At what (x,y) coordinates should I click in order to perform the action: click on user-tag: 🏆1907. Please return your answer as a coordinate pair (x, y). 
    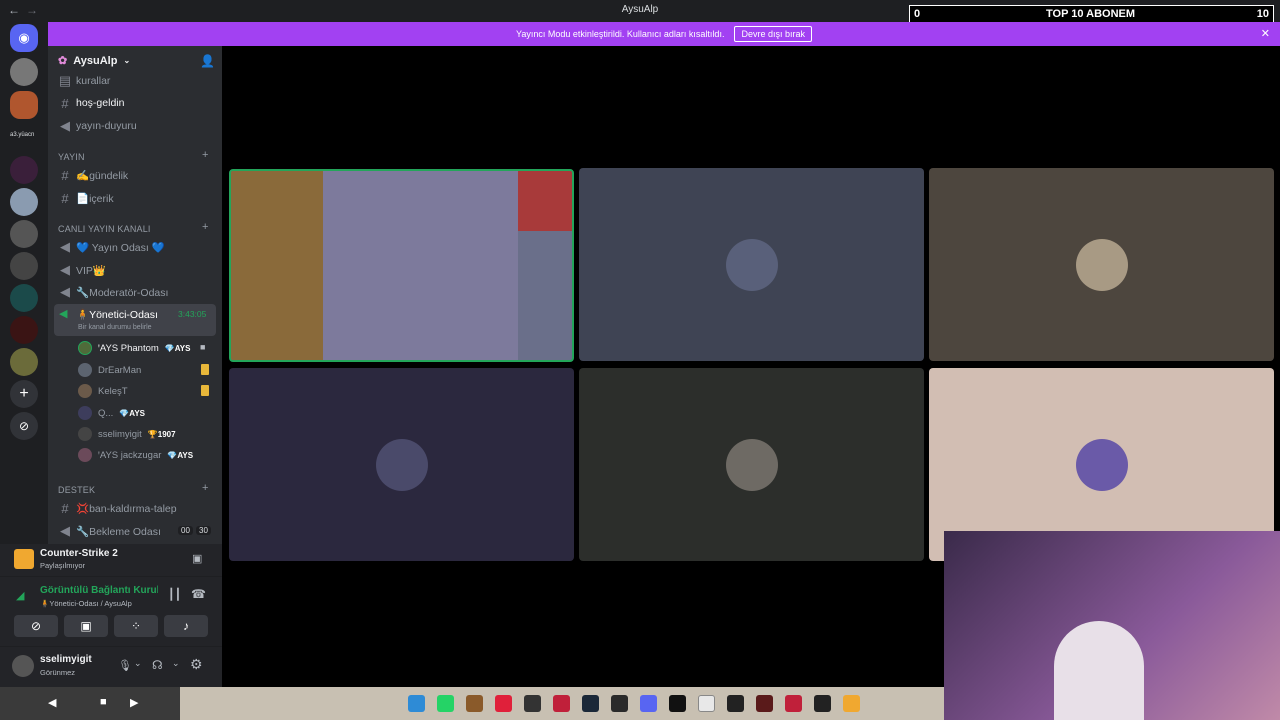
    Looking at the image, I should click on (161, 434).